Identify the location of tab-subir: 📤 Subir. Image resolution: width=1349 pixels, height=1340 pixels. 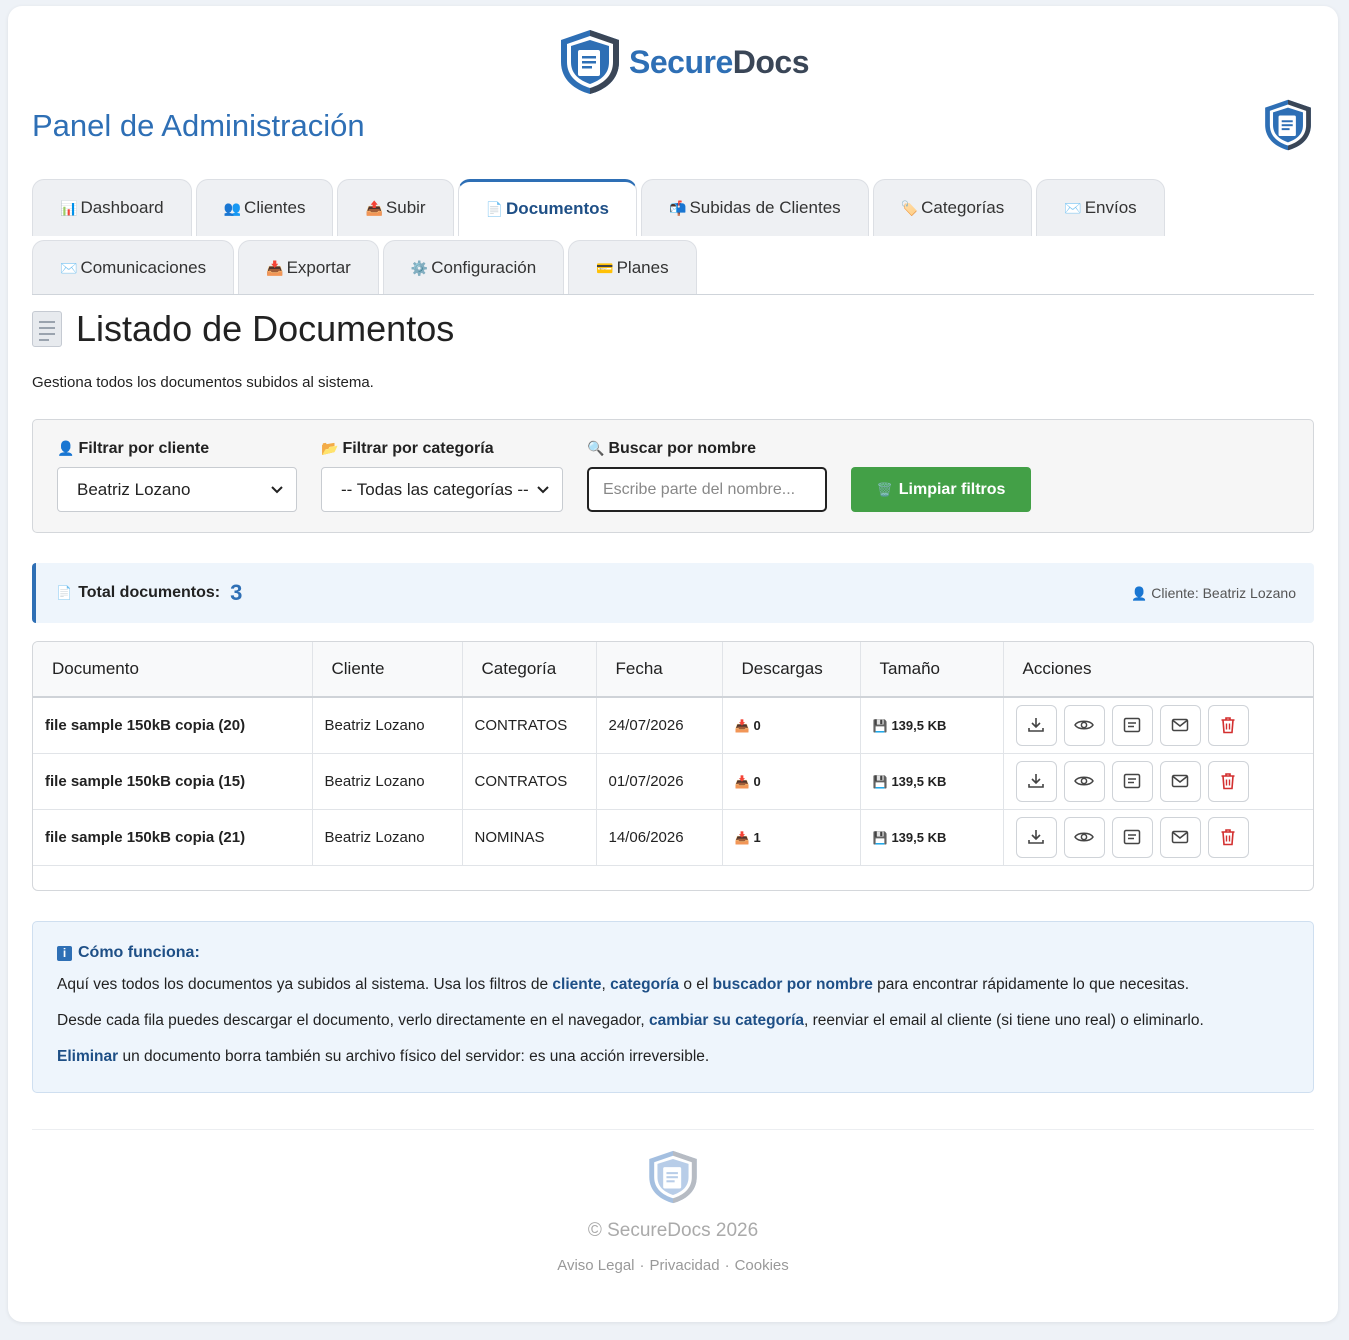
(395, 207).